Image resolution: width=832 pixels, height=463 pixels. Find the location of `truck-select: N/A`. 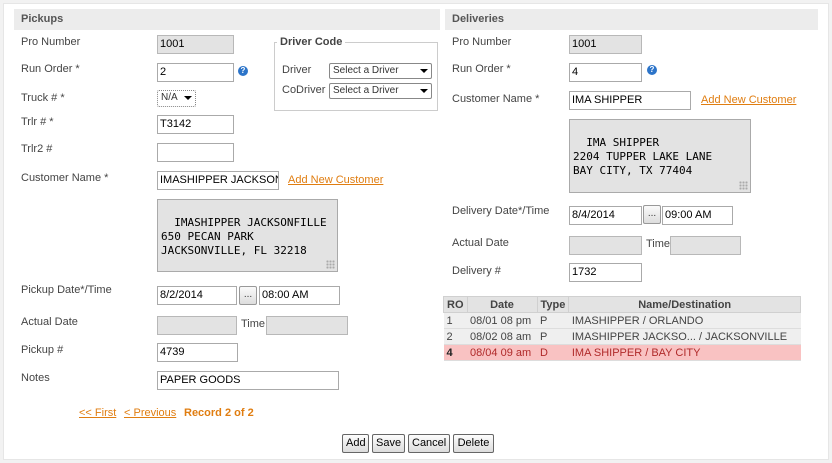

truck-select: N/A is located at coordinates (176, 98).